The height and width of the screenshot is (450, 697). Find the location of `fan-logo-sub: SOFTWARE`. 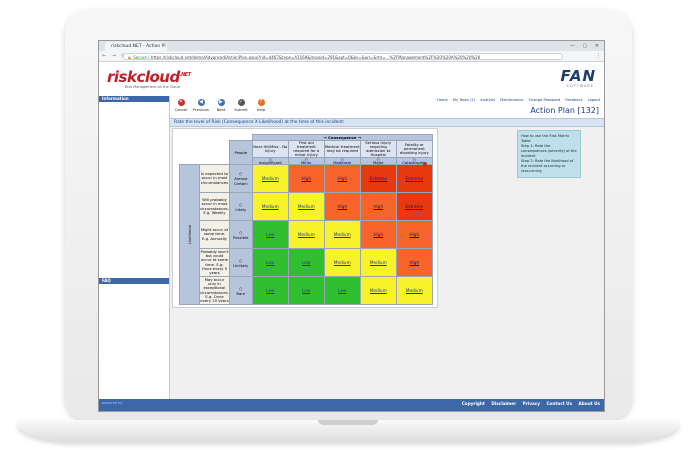

fan-logo-sub: SOFTWARE is located at coordinates (580, 86).